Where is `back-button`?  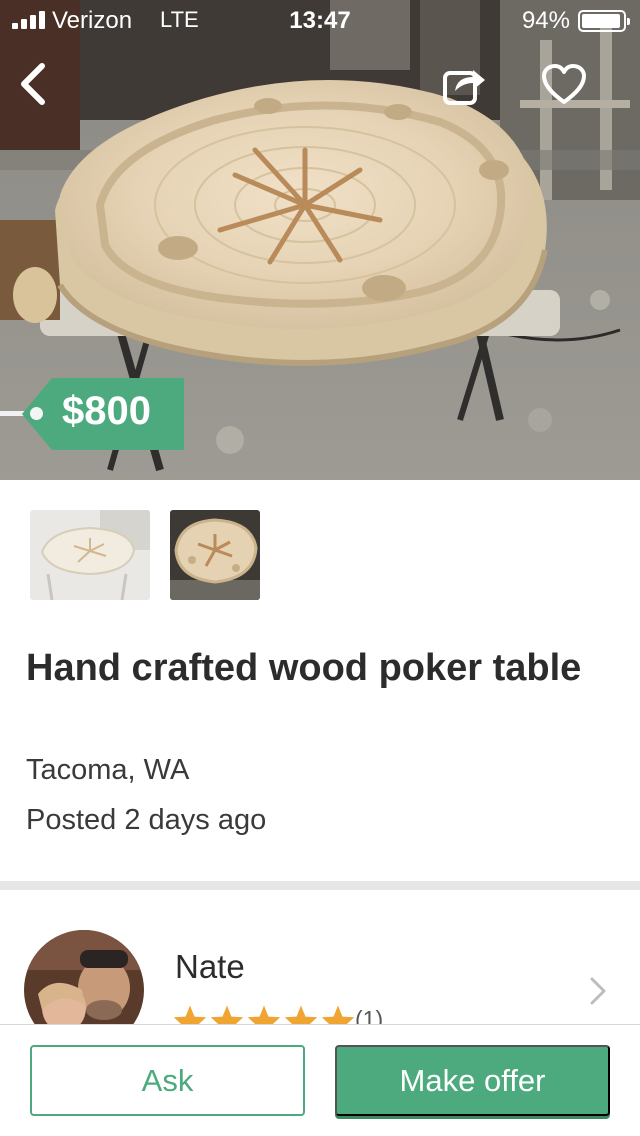
back-button is located at coordinates (34, 84).